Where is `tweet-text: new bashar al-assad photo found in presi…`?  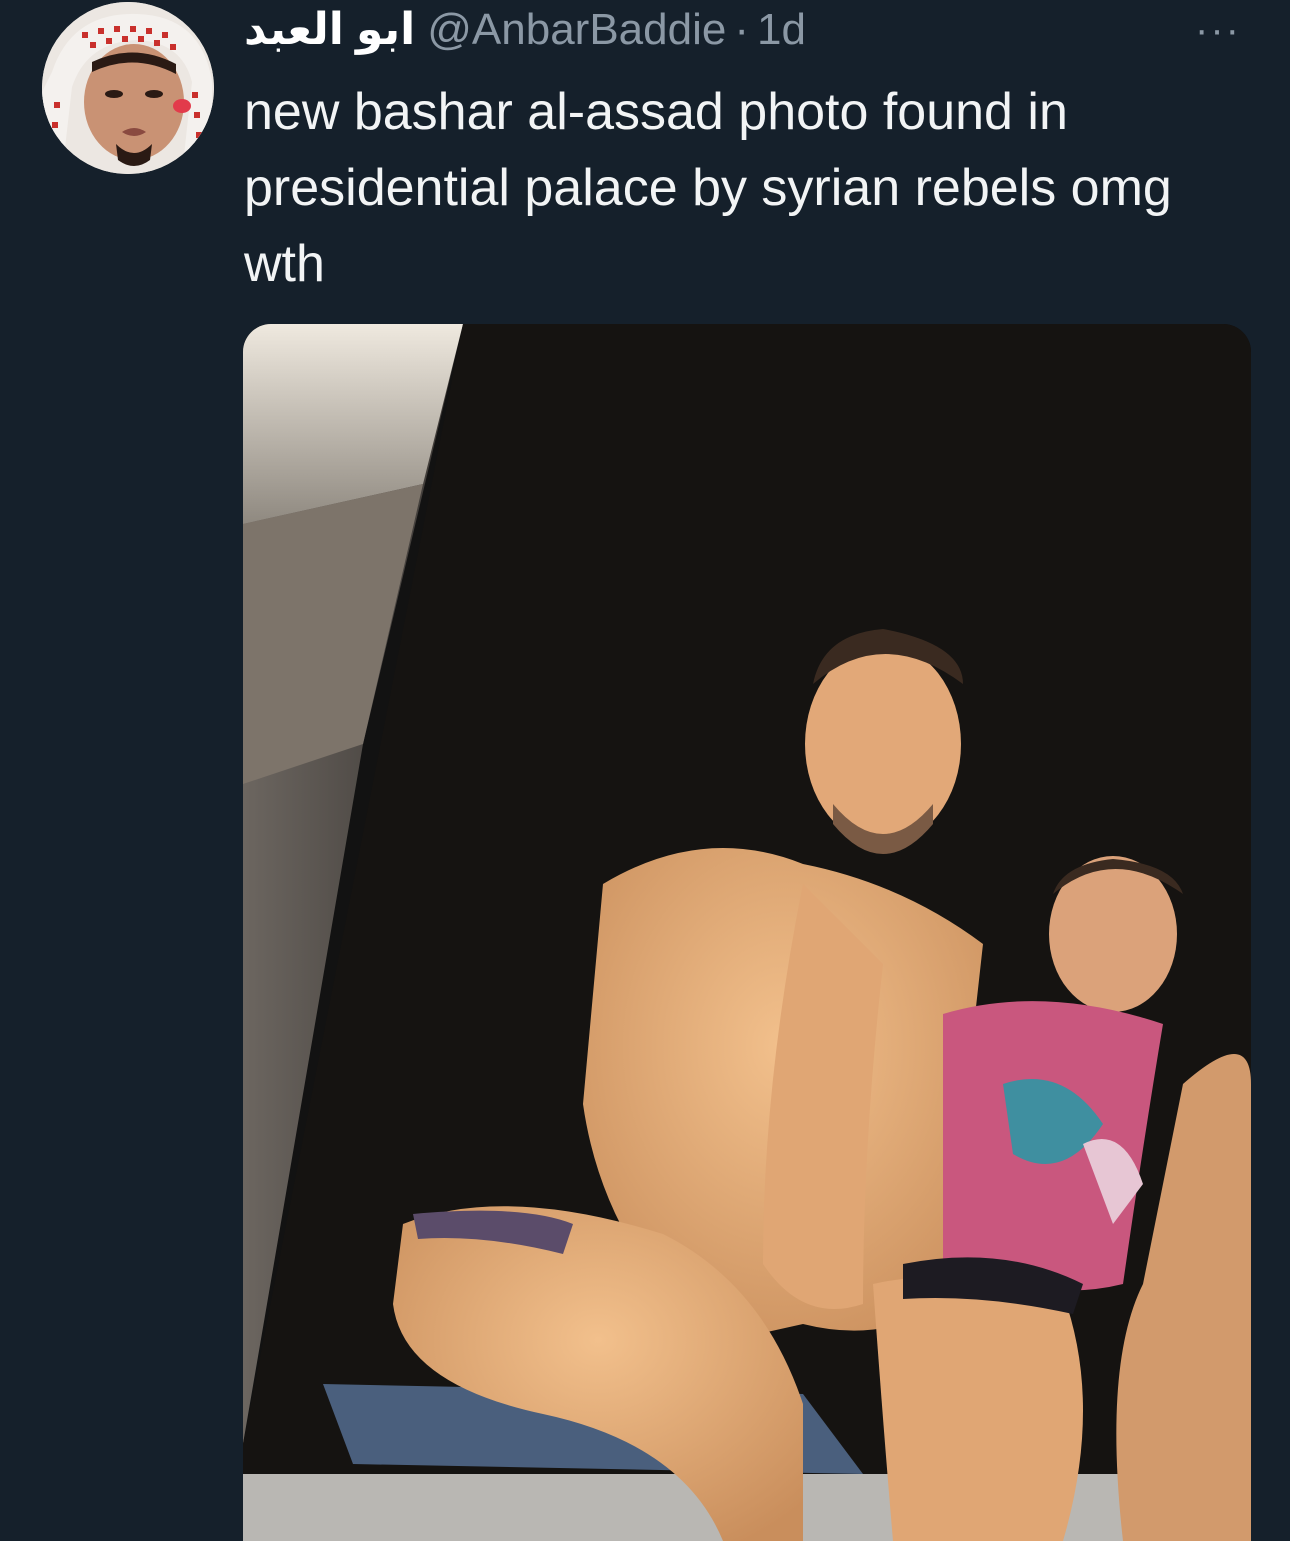 tweet-text: new bashar al-assad photo found in presi… is located at coordinates (708, 188).